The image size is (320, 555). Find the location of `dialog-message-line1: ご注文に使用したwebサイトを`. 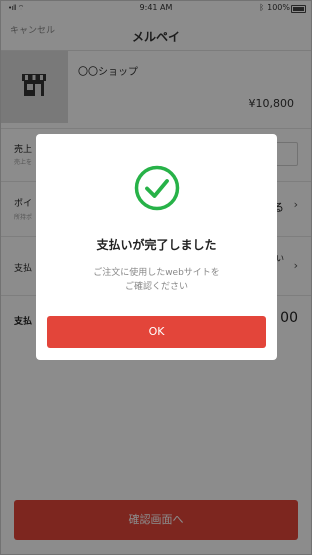

dialog-message-line1: ご注文に使用したwebサイトを is located at coordinates (156, 273).